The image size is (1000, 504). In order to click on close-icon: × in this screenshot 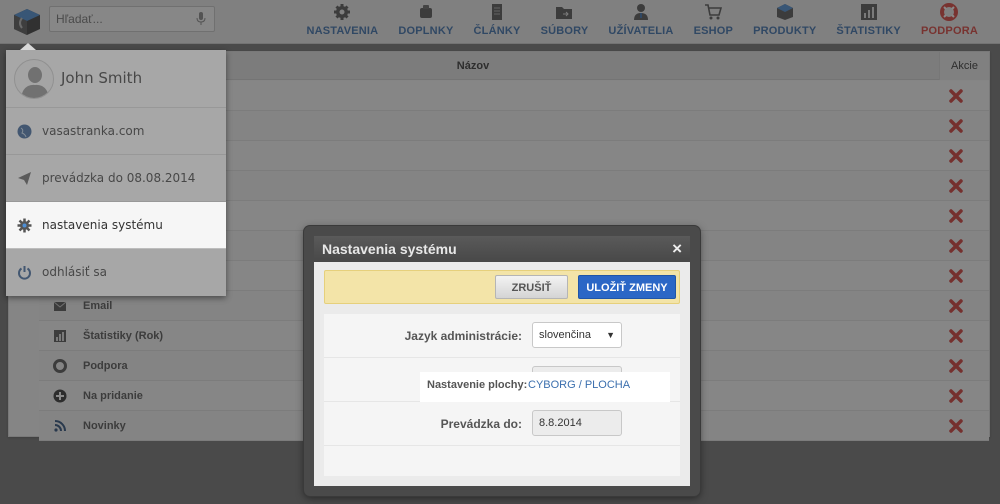, I will do `click(677, 249)`.